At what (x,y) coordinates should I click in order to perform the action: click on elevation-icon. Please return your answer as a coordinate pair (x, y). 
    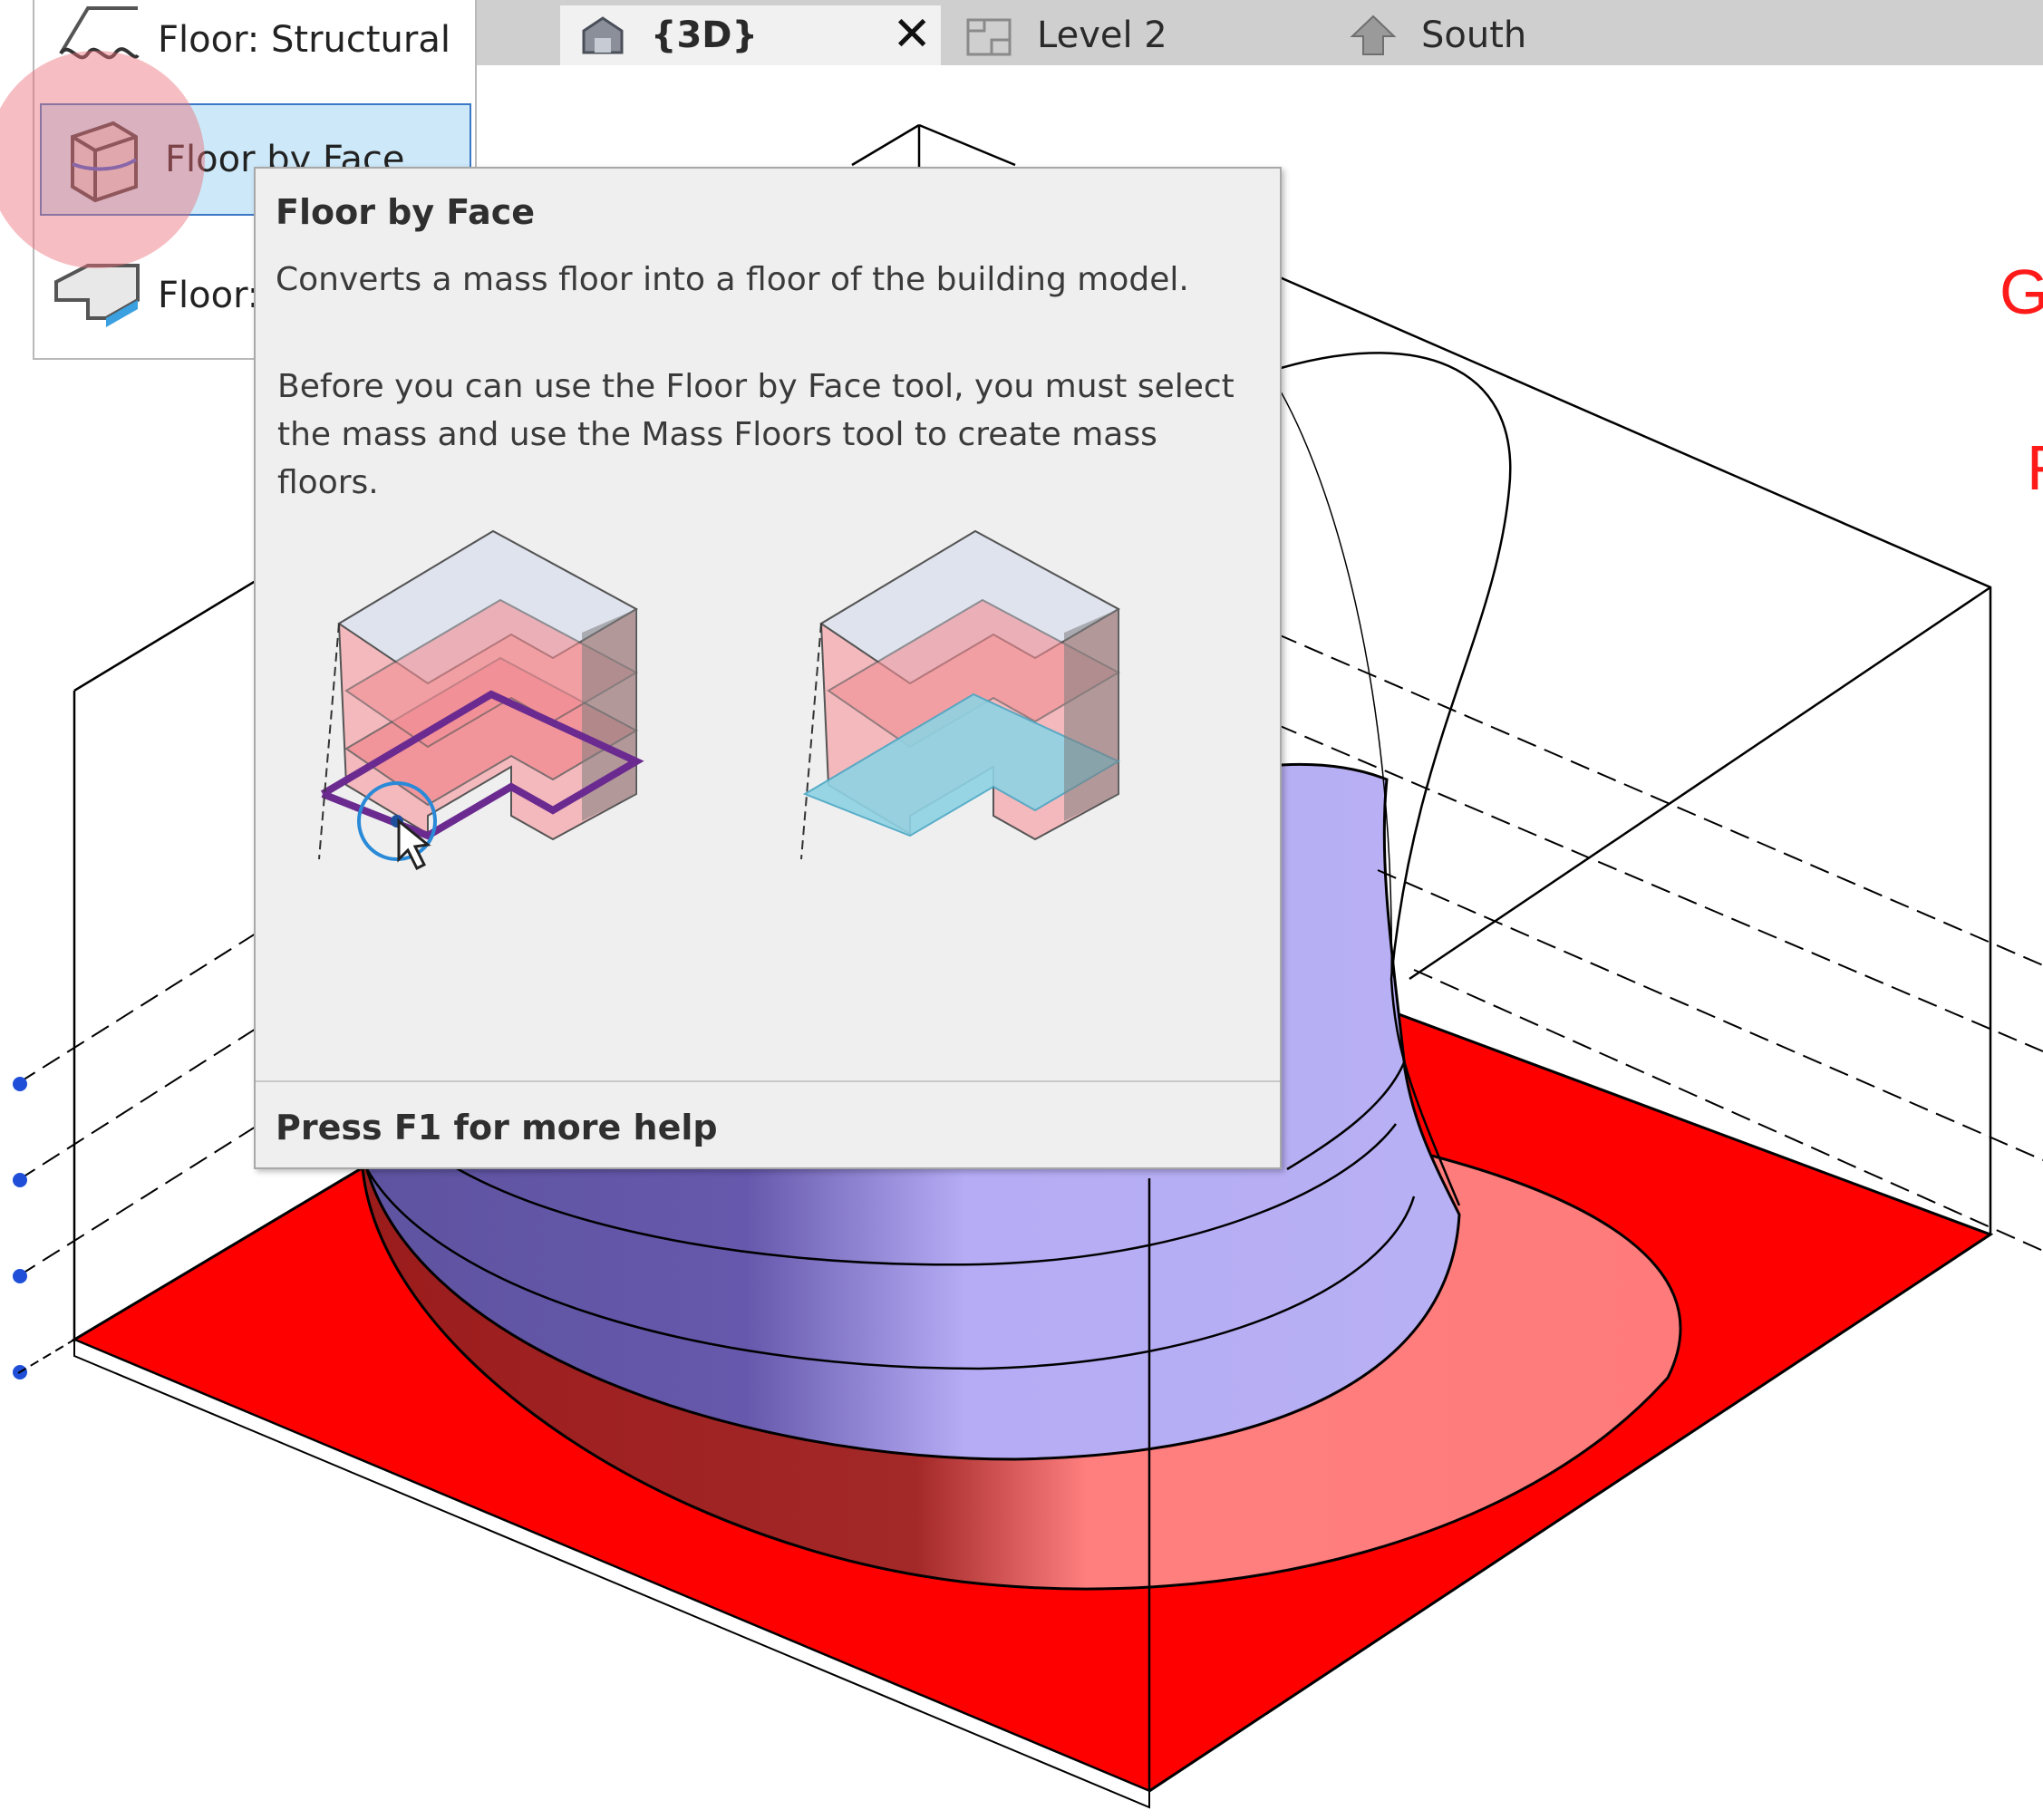
    Looking at the image, I should click on (1374, 35).